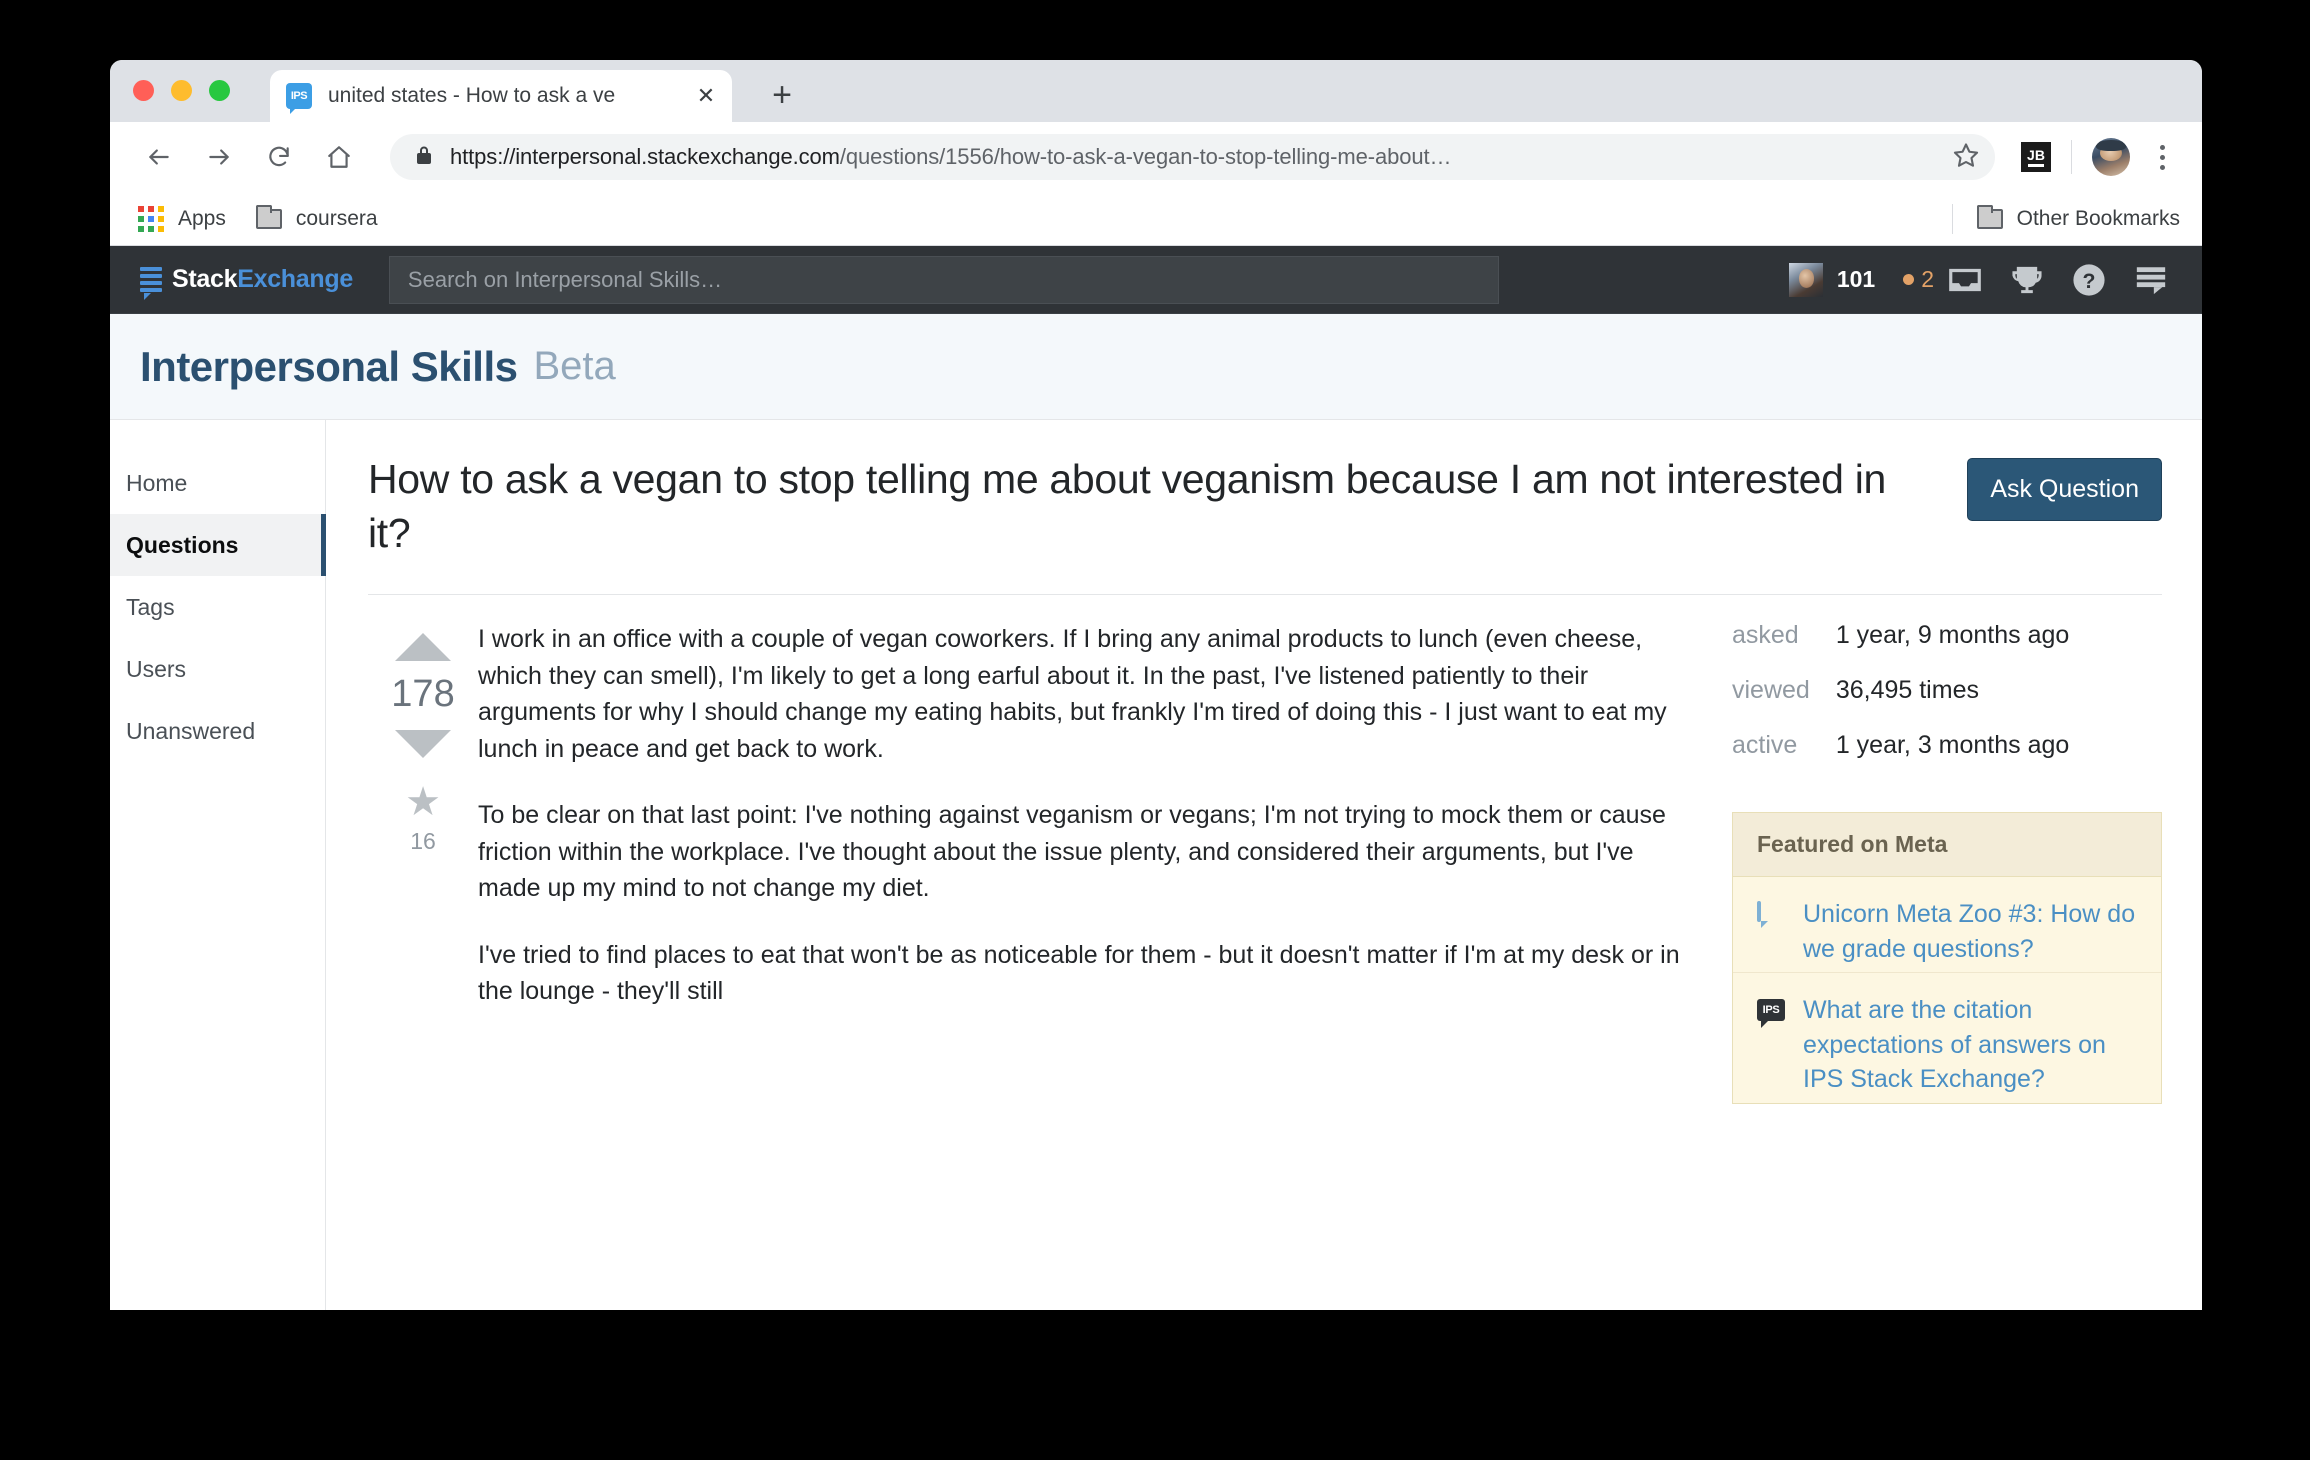 Image resolution: width=2310 pixels, height=1460 pixels. I want to click on close-window-button, so click(143, 90).